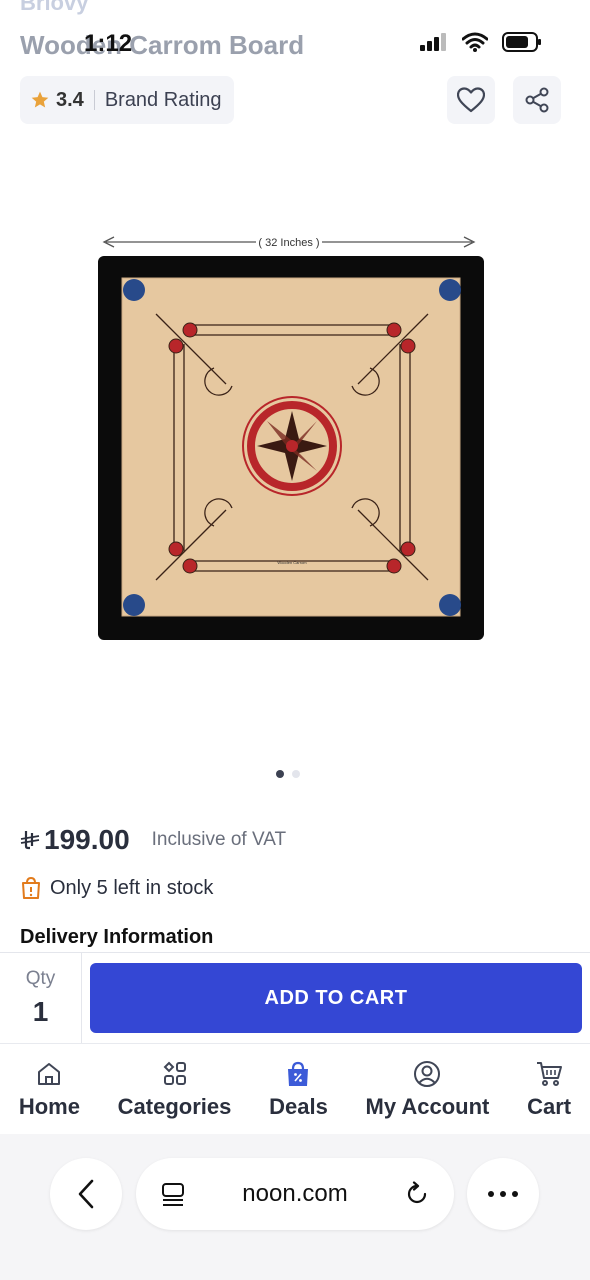  What do you see at coordinates (49, 1106) in the screenshot?
I see `nav-home-label: Home` at bounding box center [49, 1106].